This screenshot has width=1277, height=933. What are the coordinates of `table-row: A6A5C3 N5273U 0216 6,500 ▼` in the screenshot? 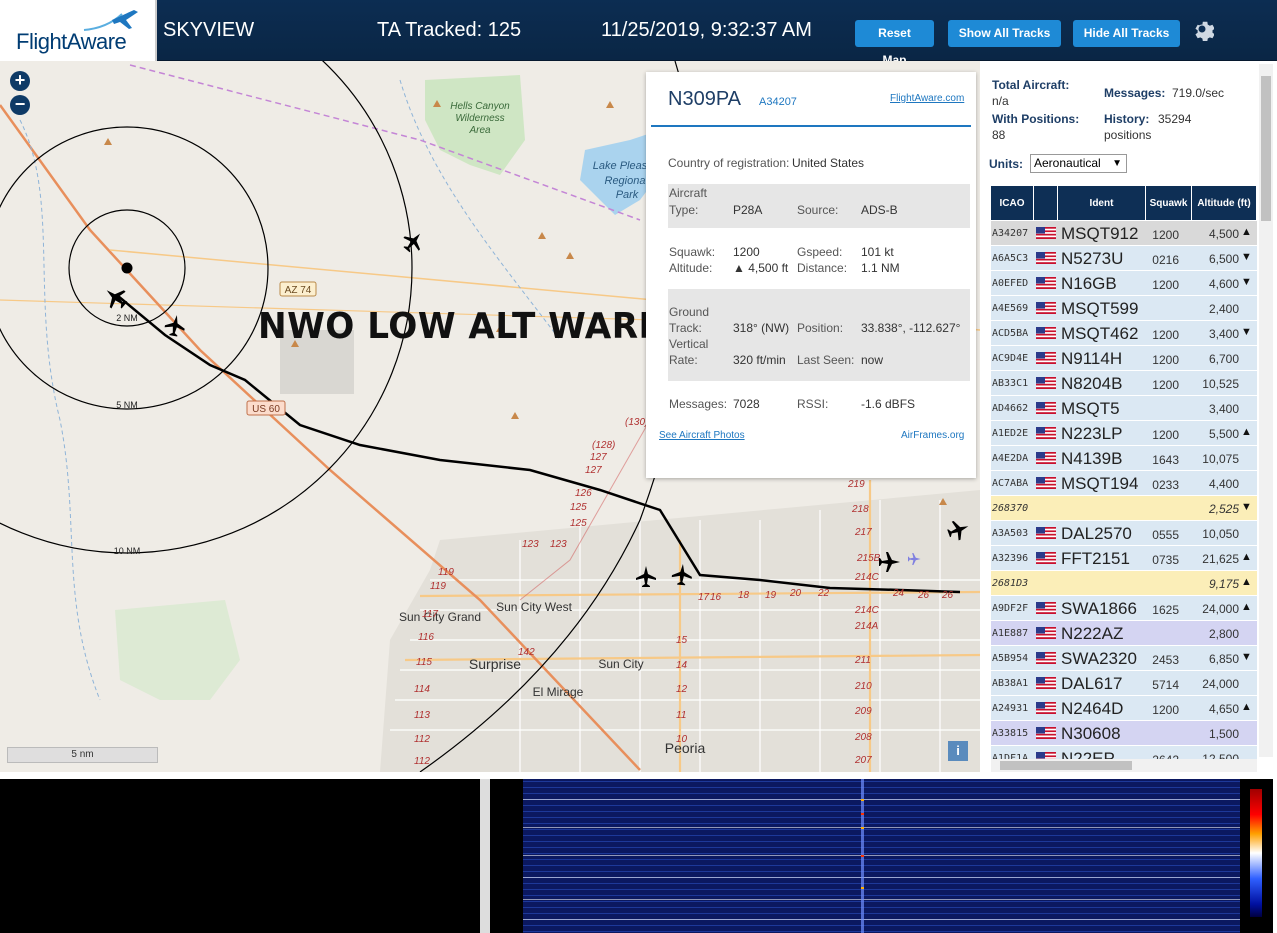 It's located at (1124, 258).